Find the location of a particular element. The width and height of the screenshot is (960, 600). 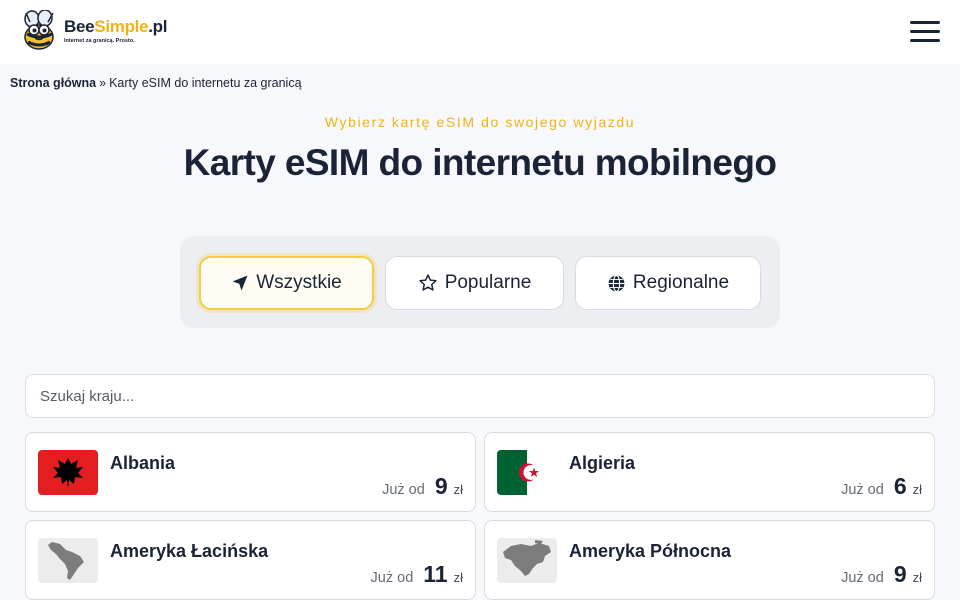

logo-name: BeeSimple.pl is located at coordinates (116, 26).